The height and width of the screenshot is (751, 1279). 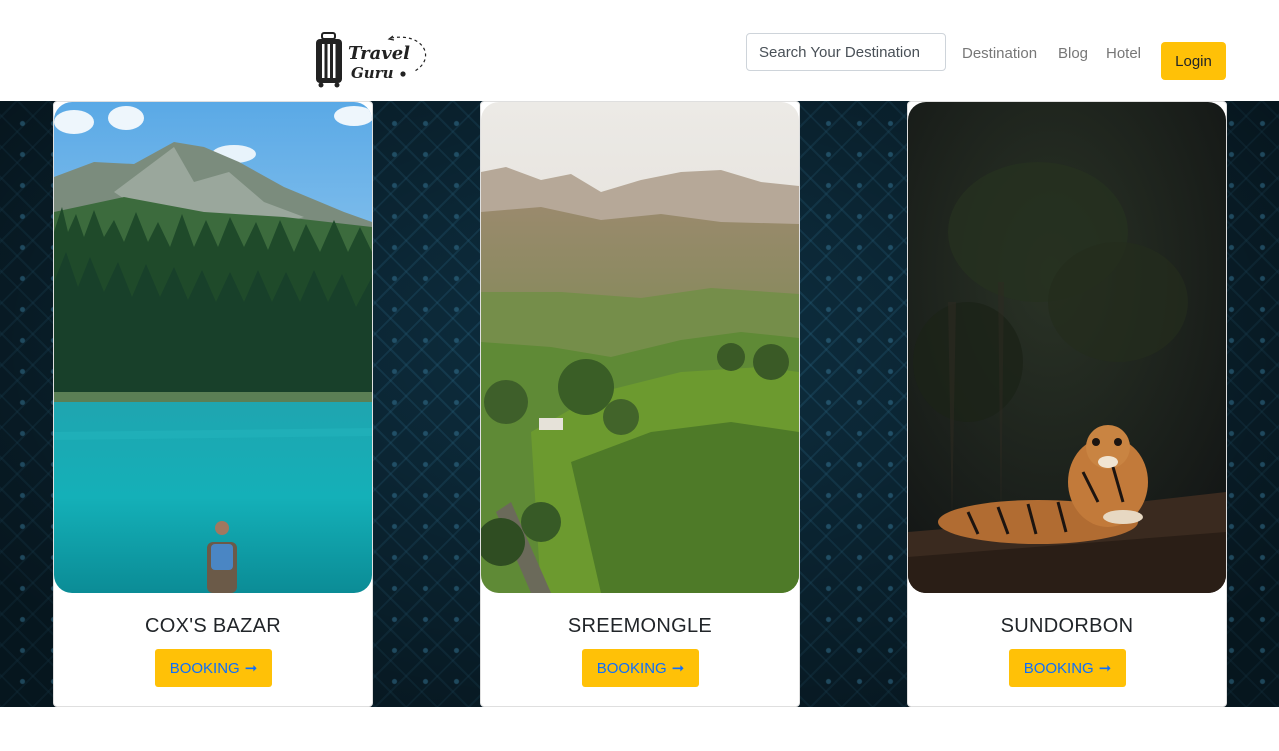 I want to click on nav-link-destination: Destination, so click(x=999, y=53).